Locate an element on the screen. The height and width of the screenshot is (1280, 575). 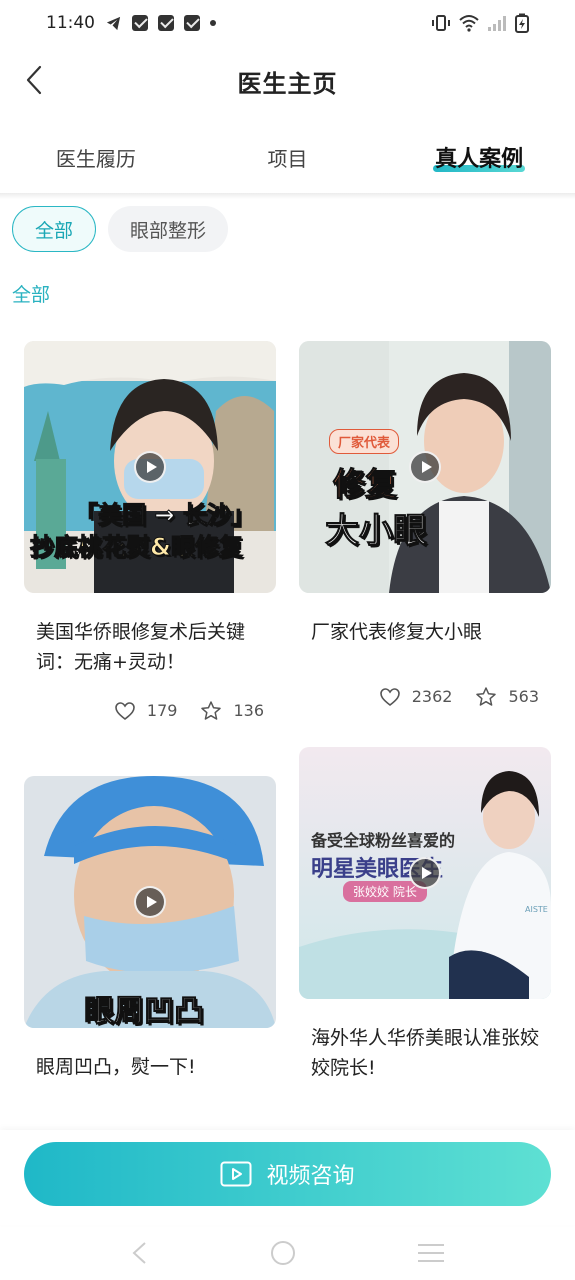
status-time: 11:40 is located at coordinates (70, 23).